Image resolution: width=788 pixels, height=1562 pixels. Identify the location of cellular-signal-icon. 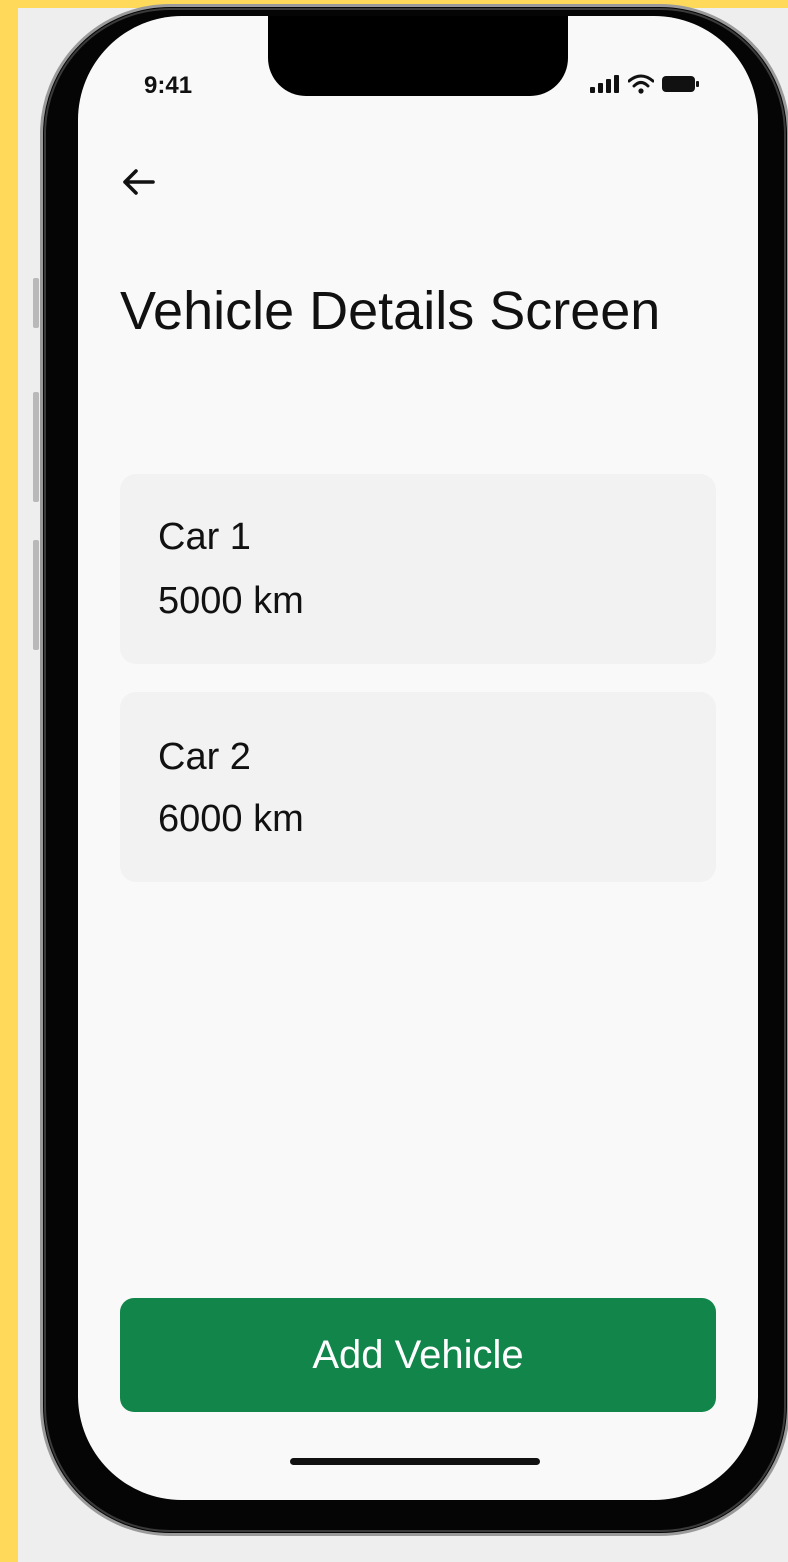
(605, 86).